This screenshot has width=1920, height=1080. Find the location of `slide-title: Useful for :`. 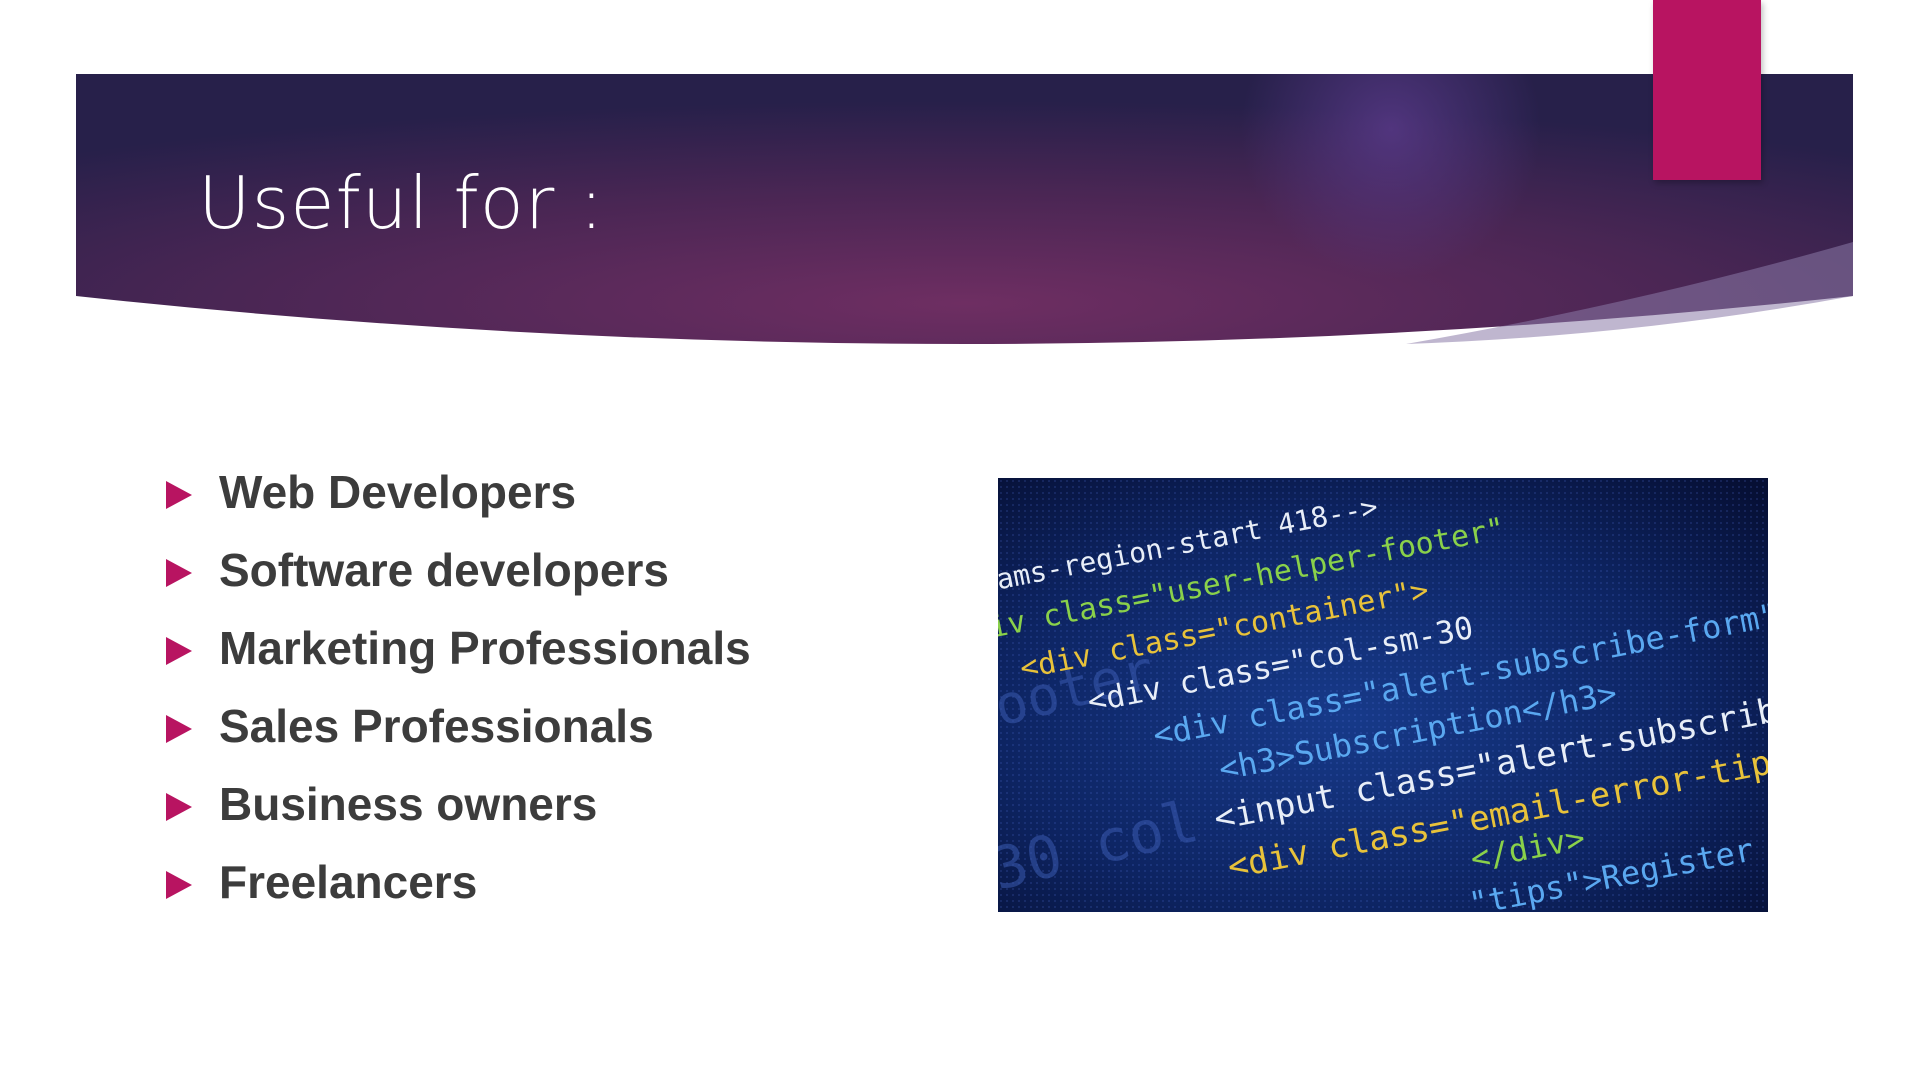

slide-title: Useful for : is located at coordinates (401, 203).